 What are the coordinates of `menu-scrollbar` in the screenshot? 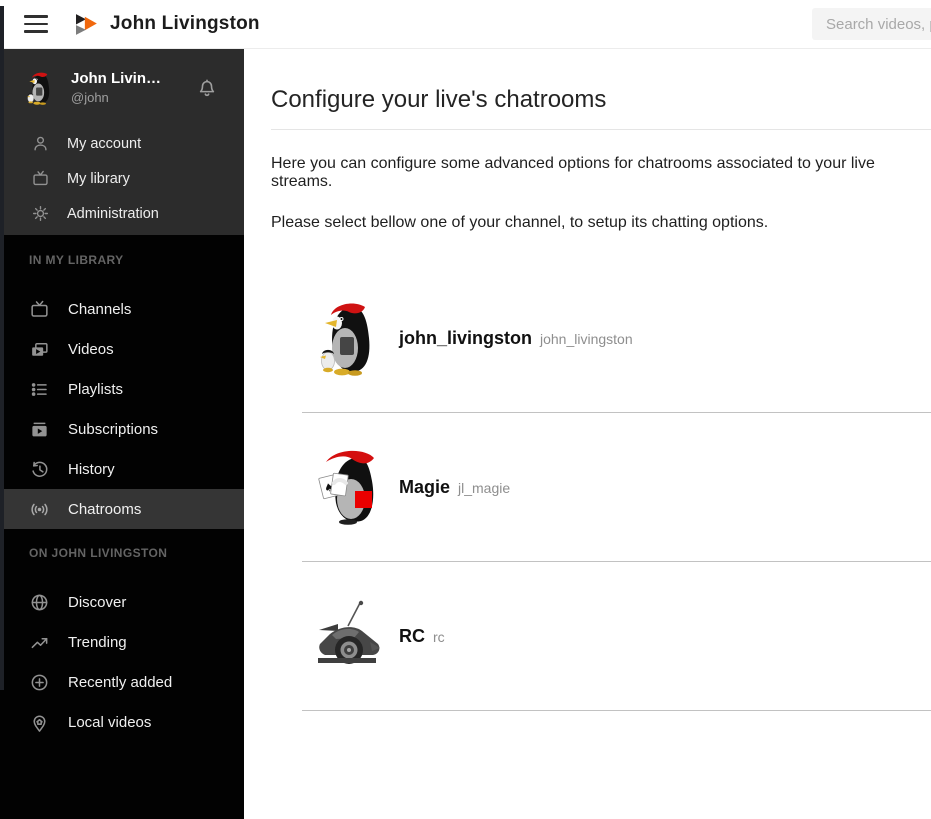 It's located at (2, 348).